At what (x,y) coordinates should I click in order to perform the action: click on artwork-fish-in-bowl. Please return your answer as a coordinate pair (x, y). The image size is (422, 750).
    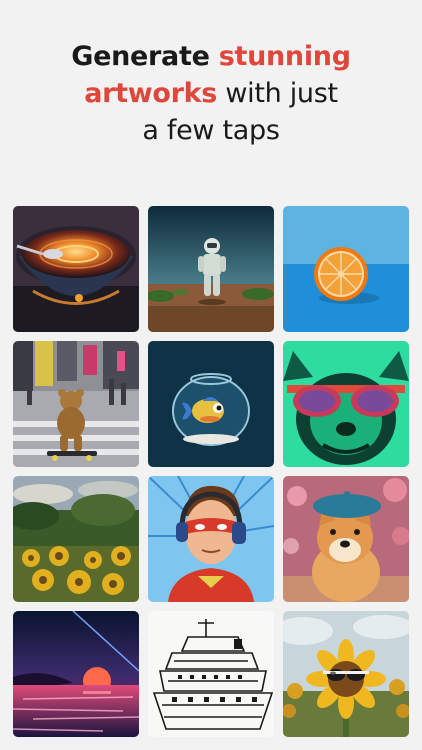
    Looking at the image, I should click on (211, 404).